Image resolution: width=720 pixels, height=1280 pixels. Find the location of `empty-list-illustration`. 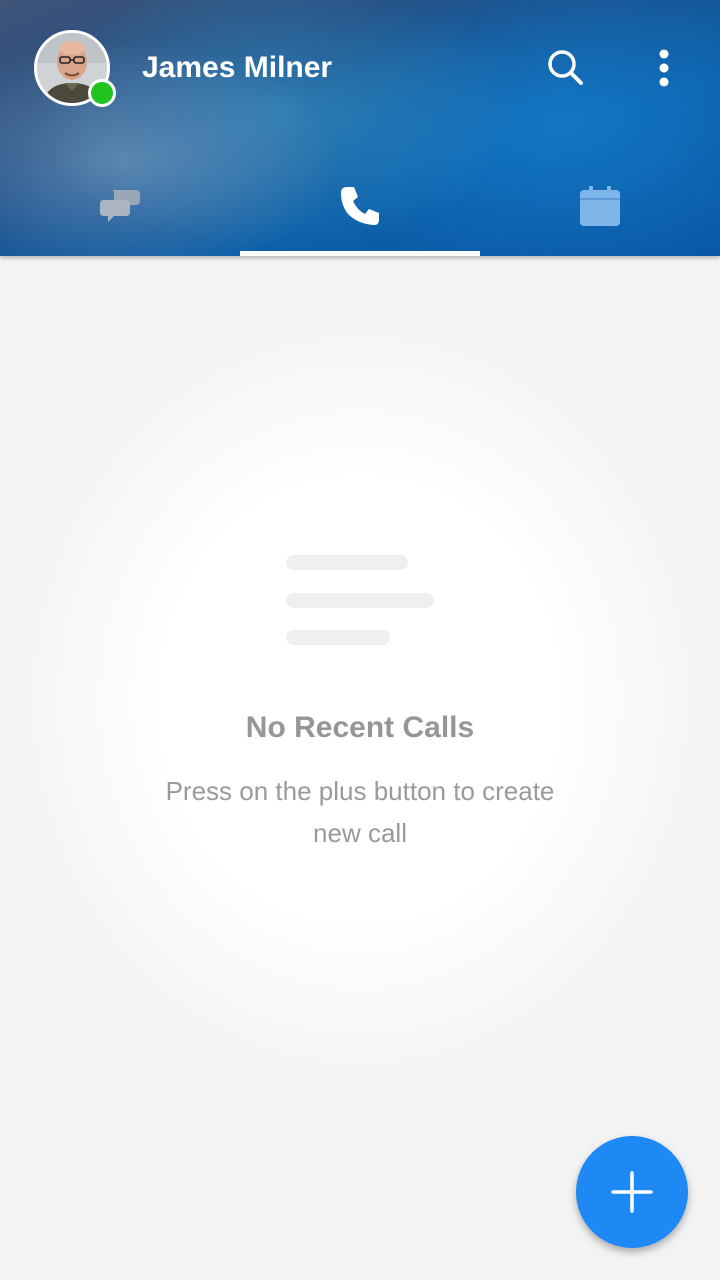

empty-list-illustration is located at coordinates (361, 602).